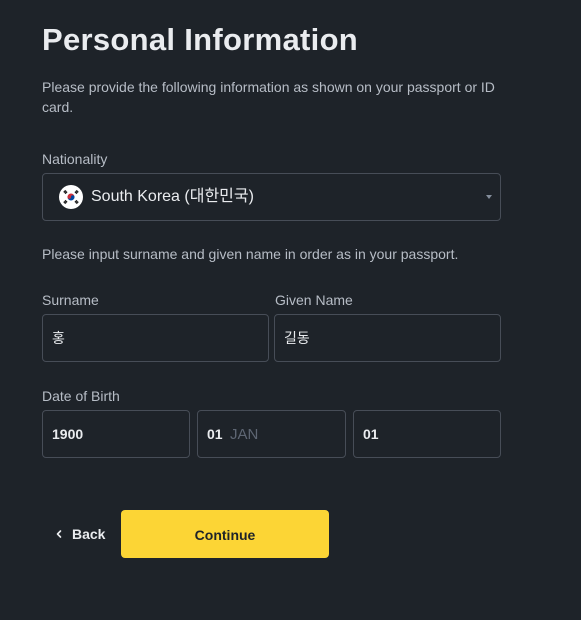 The image size is (581, 620). I want to click on surname-label: Surname, so click(70, 300).